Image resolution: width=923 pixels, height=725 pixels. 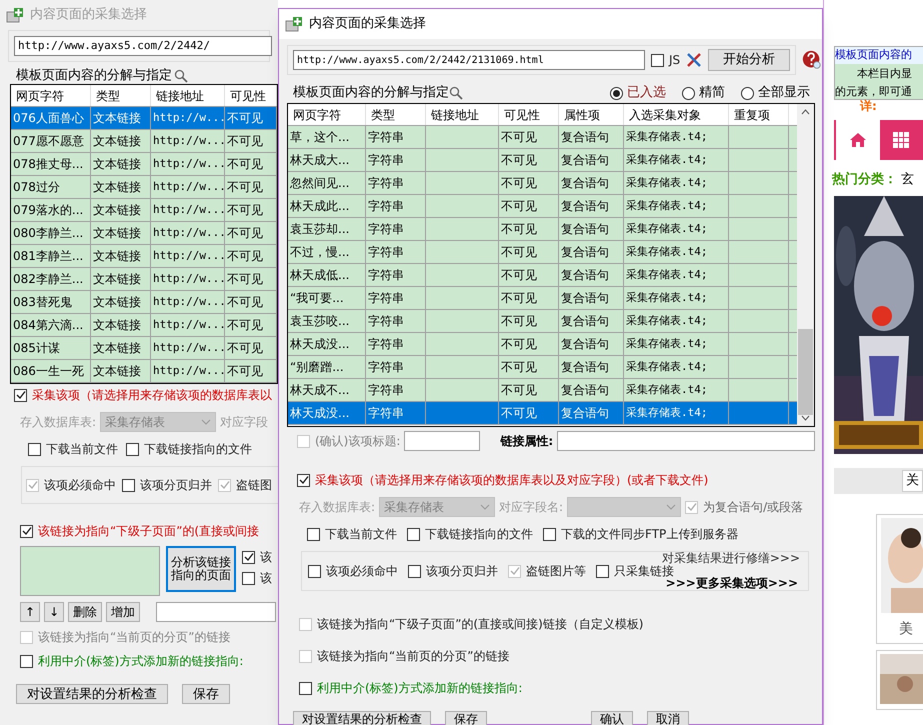 What do you see at coordinates (542, 298) in the screenshot?
I see `table-row: “我可要... 字符串 不可见 复合语句 采集存储表.t4;` at bounding box center [542, 298].